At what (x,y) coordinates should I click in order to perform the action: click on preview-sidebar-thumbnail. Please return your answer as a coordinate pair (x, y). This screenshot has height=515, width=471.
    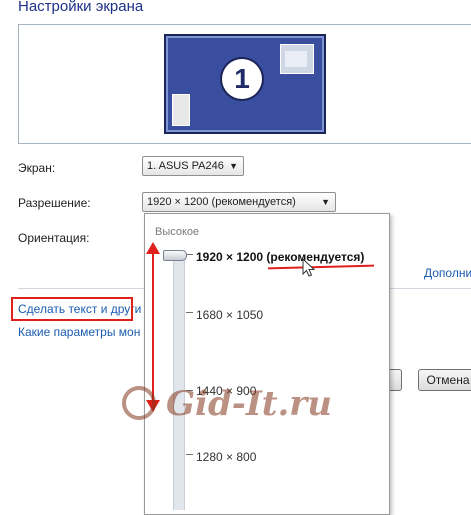
    Looking at the image, I should click on (181, 110).